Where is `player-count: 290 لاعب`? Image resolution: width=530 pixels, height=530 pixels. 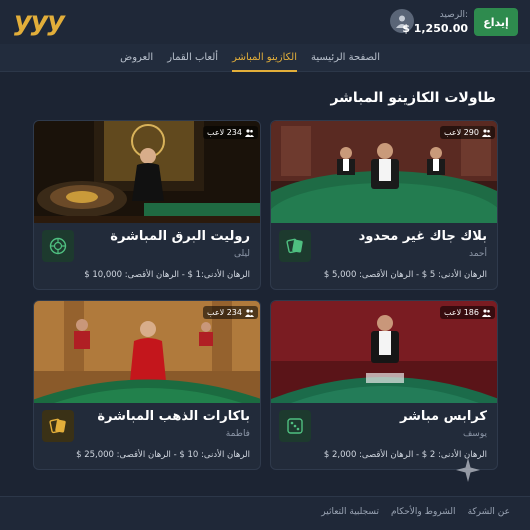
player-count: 290 لاعب is located at coordinates (467, 132).